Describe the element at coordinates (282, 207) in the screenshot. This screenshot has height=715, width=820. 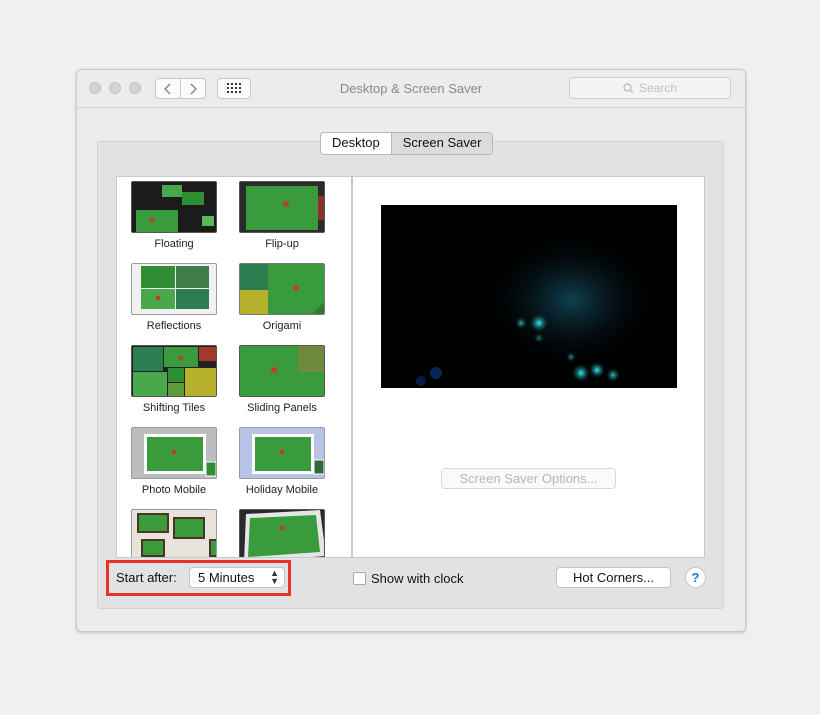
I see `flip-up-thumbnail` at that location.